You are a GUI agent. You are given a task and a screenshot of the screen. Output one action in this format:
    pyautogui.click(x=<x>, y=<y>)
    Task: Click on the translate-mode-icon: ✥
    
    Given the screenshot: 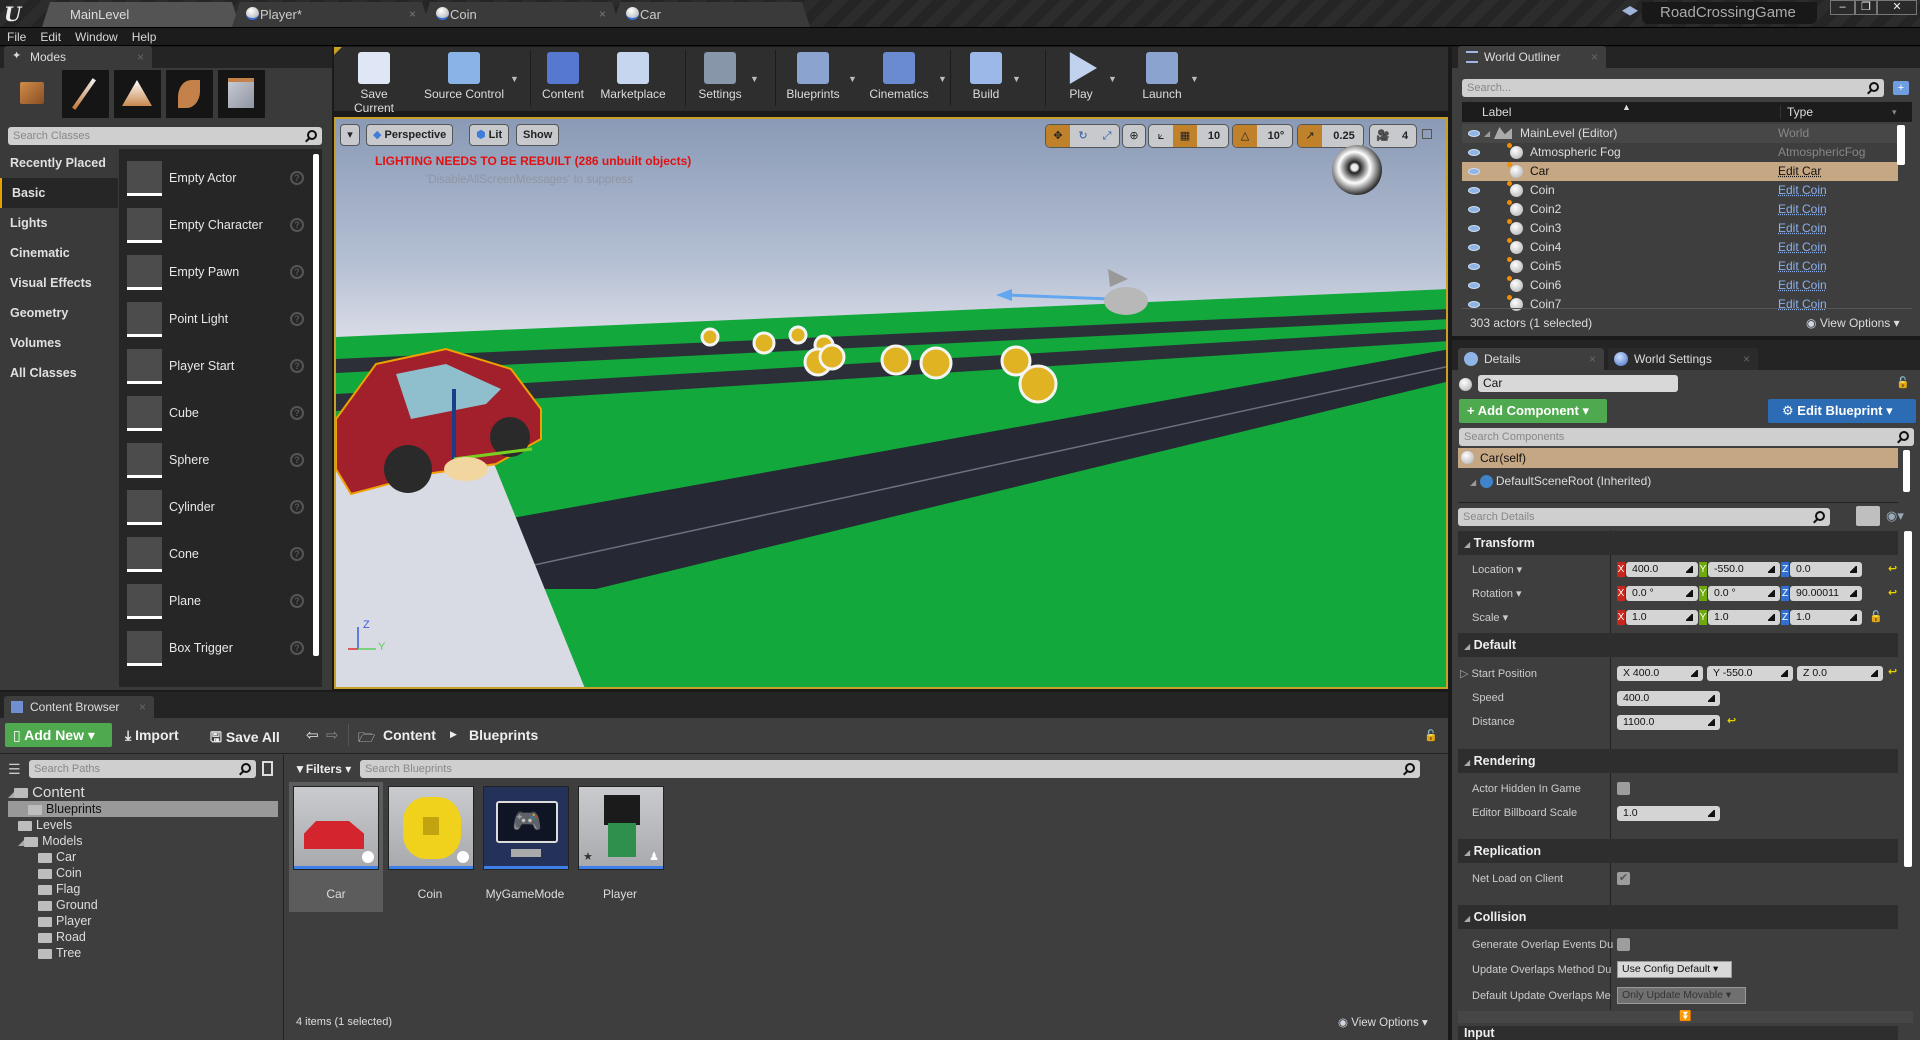 What is the action you would take?
    pyautogui.click(x=1058, y=136)
    